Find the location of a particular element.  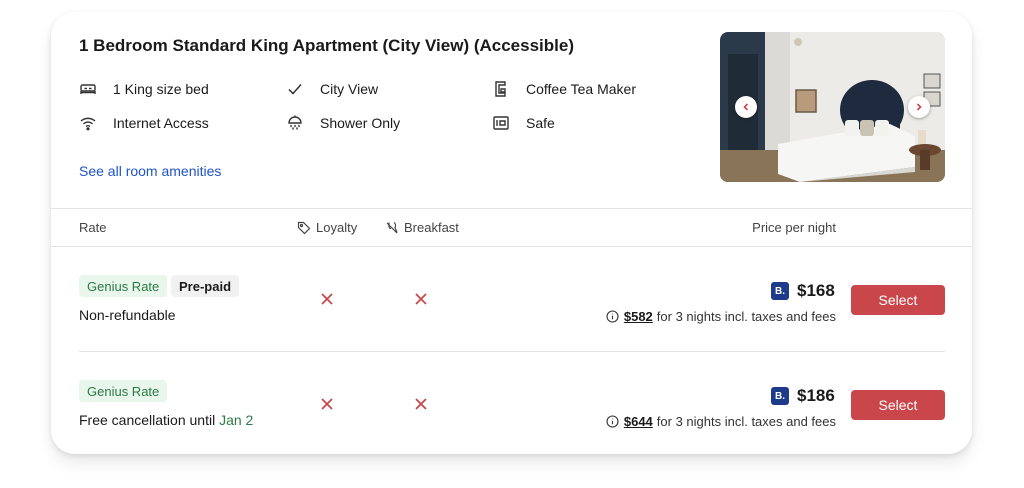

see-all-amenities-link: See all room amenities is located at coordinates (150, 171).